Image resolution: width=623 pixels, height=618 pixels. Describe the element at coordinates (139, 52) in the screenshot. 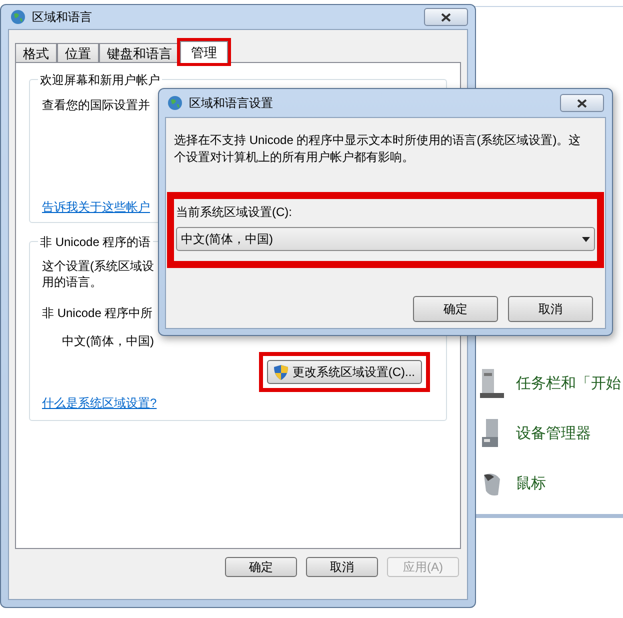

I see `tab: 键盘和语言` at that location.